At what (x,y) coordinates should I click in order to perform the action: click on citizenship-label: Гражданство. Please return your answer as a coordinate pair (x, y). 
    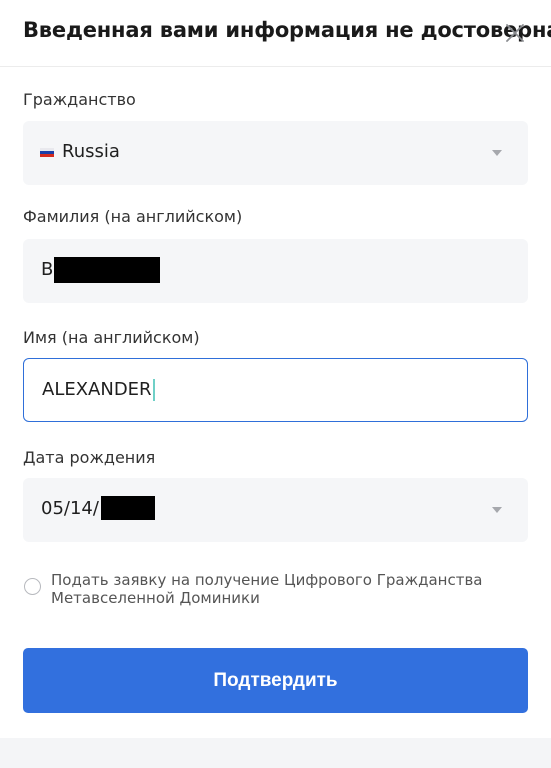
    Looking at the image, I should click on (79, 99).